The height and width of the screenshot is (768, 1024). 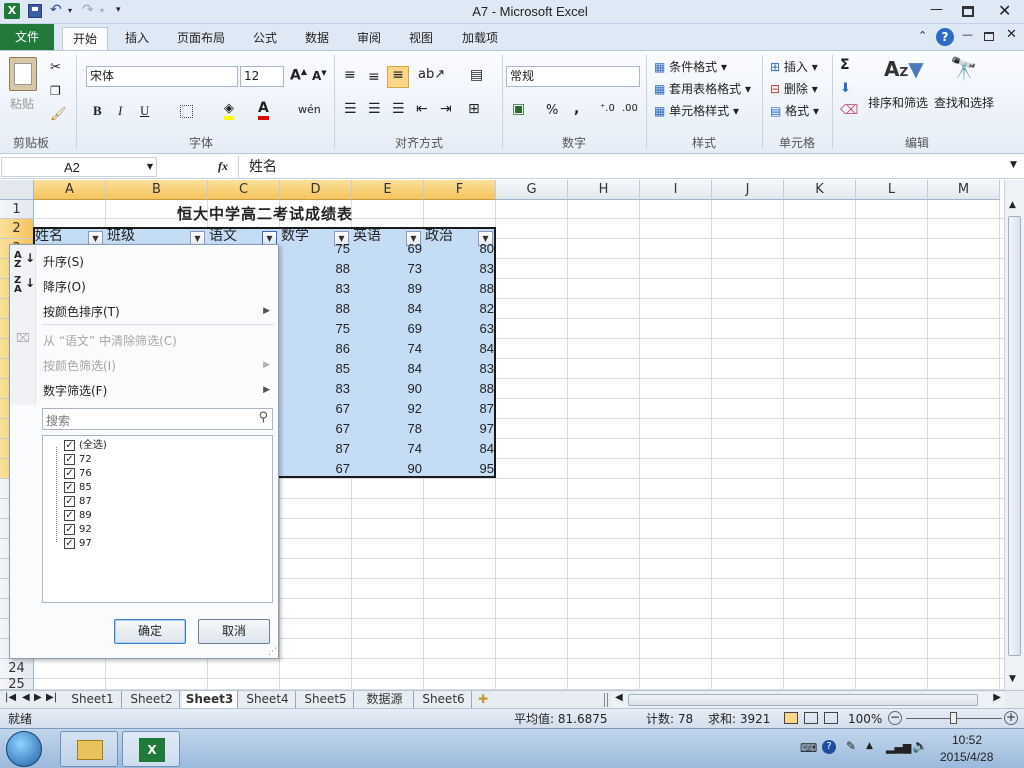 What do you see at coordinates (968, 11) in the screenshot?
I see `restore-icon` at bounding box center [968, 11].